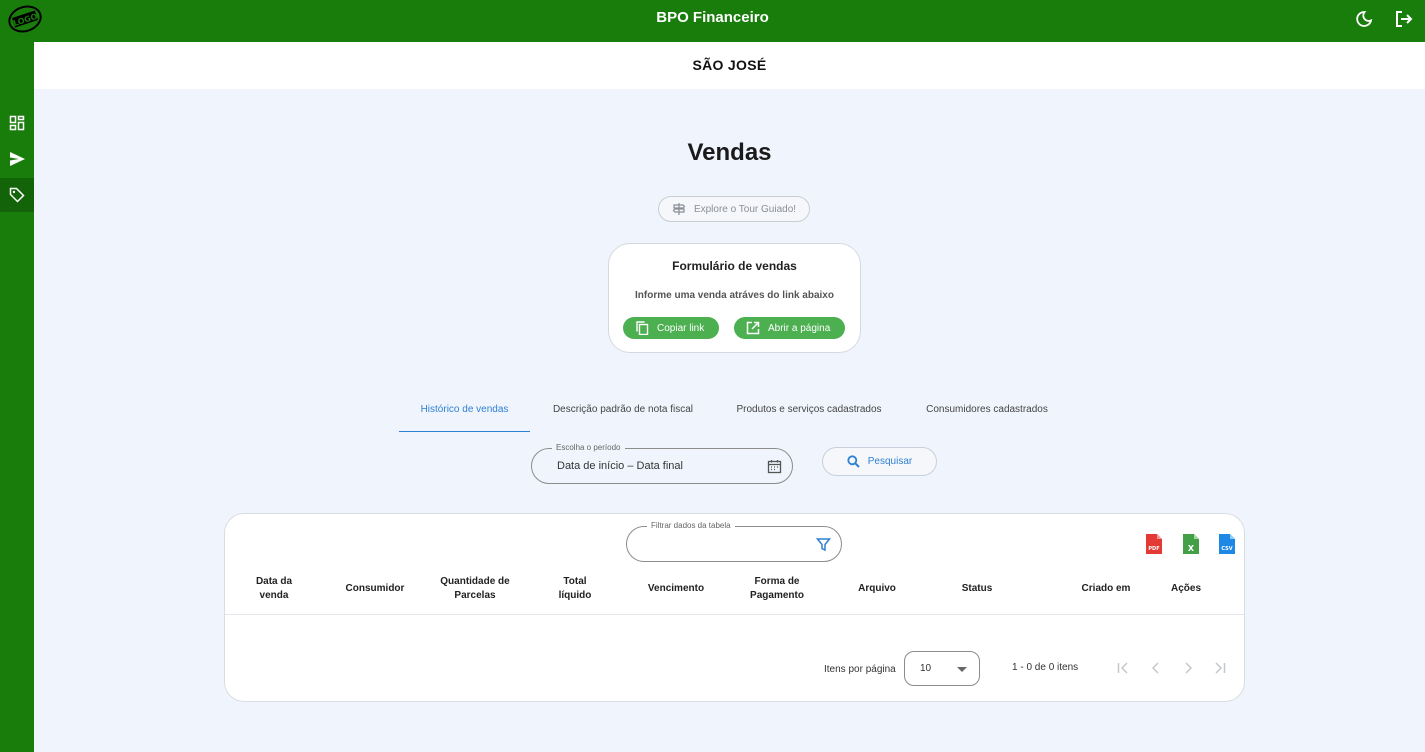  I want to click on first-page-icon, so click(1123, 668).